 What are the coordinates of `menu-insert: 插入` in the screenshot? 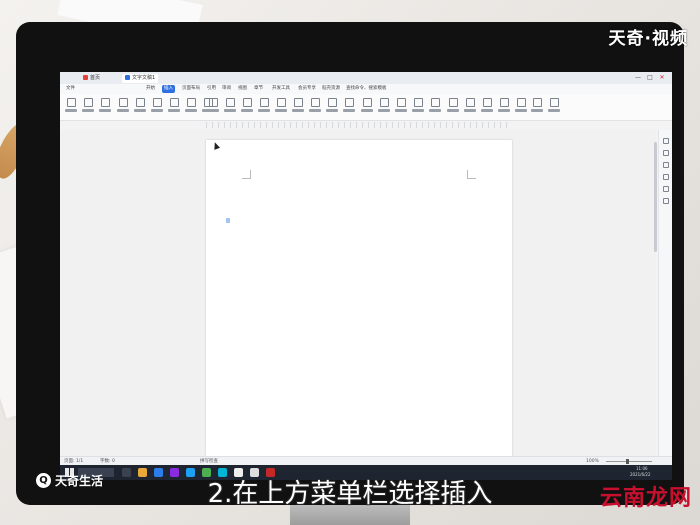 It's located at (168, 89).